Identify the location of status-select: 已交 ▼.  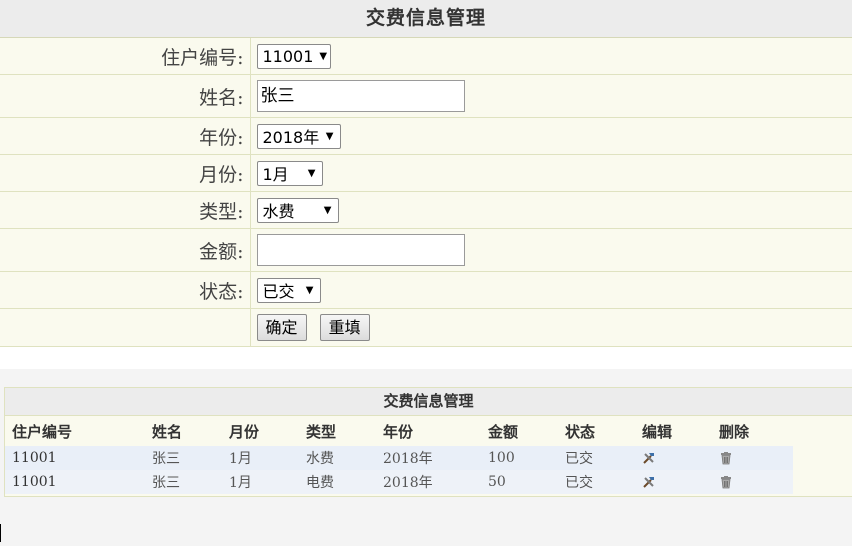
(288, 290).